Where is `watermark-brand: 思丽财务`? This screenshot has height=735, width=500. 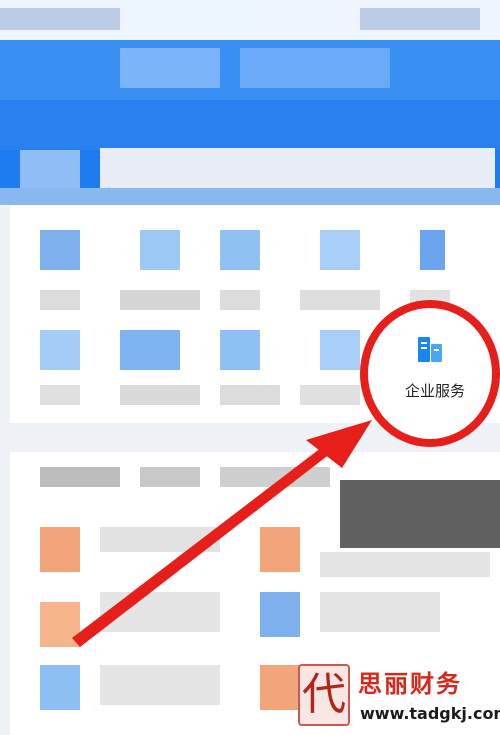
watermark-brand: 思丽财务 is located at coordinates (410, 684).